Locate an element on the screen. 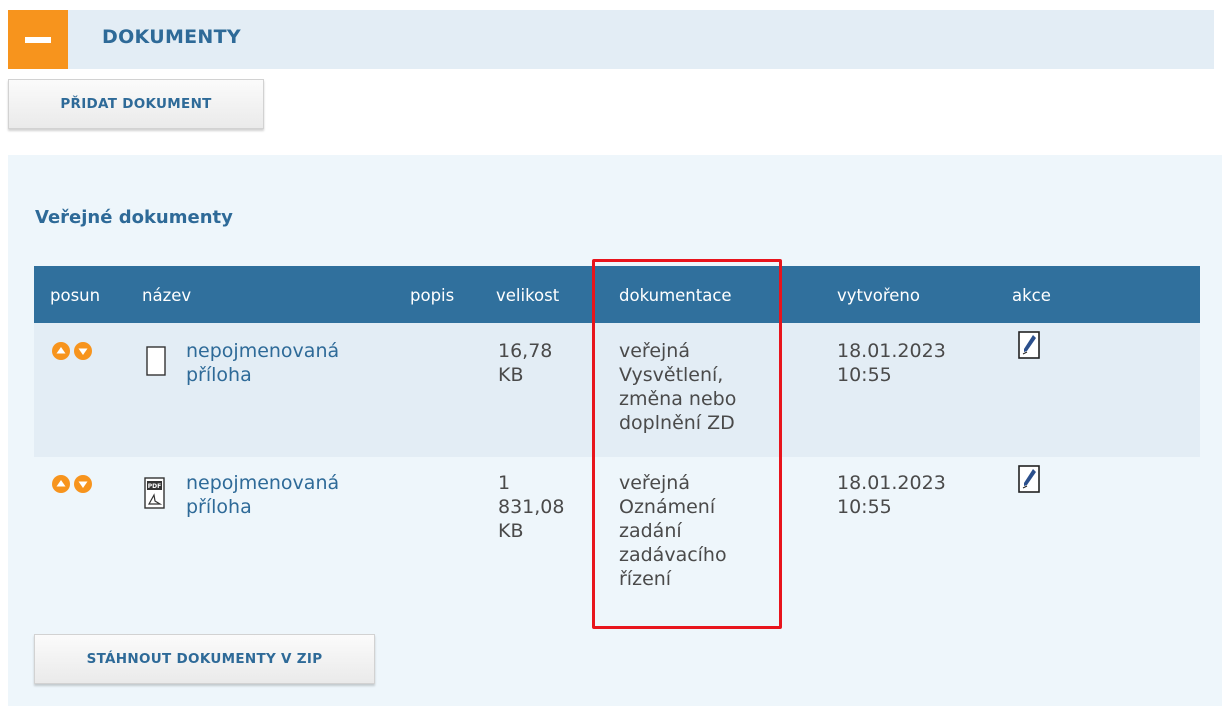  minus-icon is located at coordinates (38, 40).